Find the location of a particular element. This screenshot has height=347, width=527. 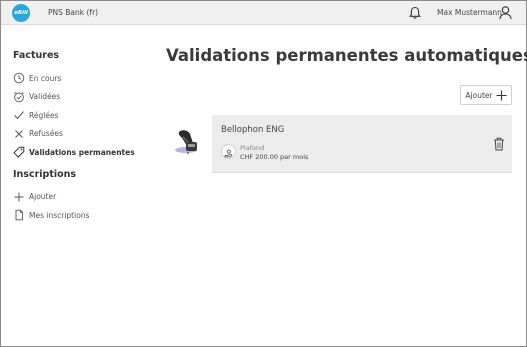

sidebar-item-label: Validées is located at coordinates (45, 97).